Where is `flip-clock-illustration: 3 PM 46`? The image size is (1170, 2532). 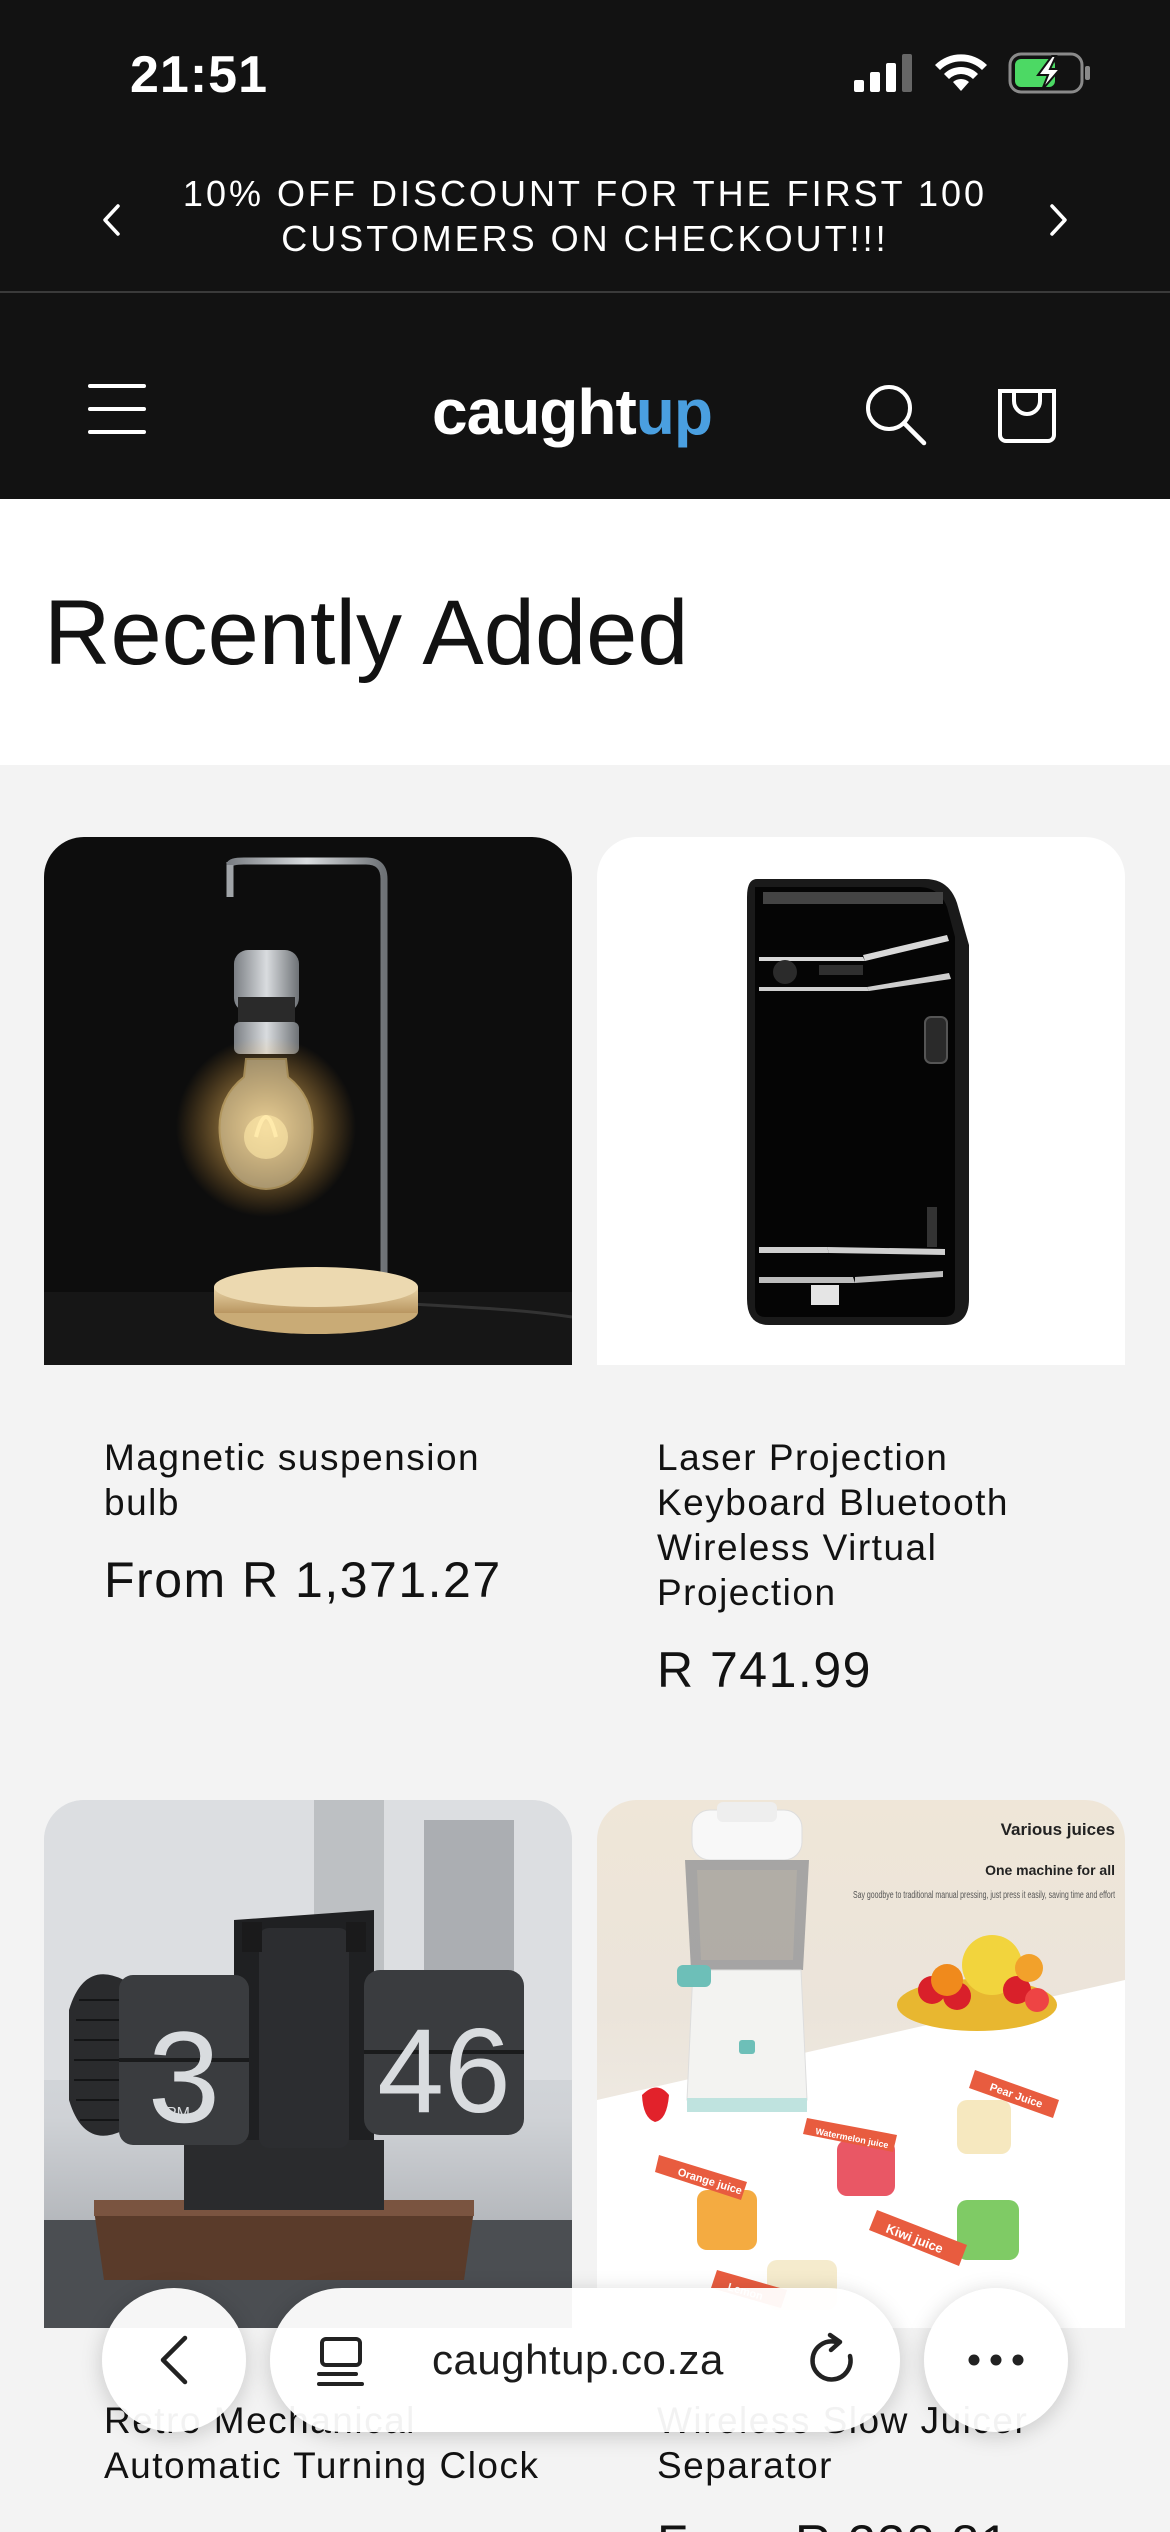 flip-clock-illustration: 3 PM 46 is located at coordinates (308, 2064).